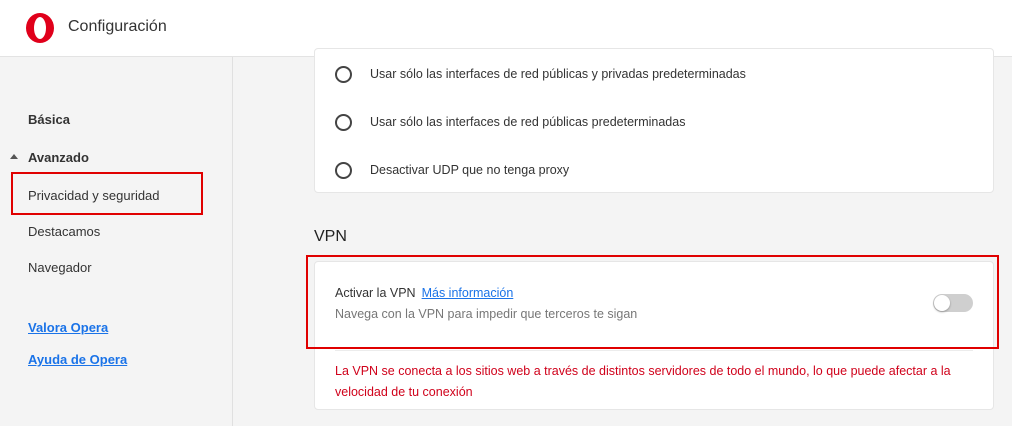 This screenshot has height=426, width=1012. Describe the element at coordinates (49, 119) in the screenshot. I see `sidebar-item-basica: Básica` at that location.